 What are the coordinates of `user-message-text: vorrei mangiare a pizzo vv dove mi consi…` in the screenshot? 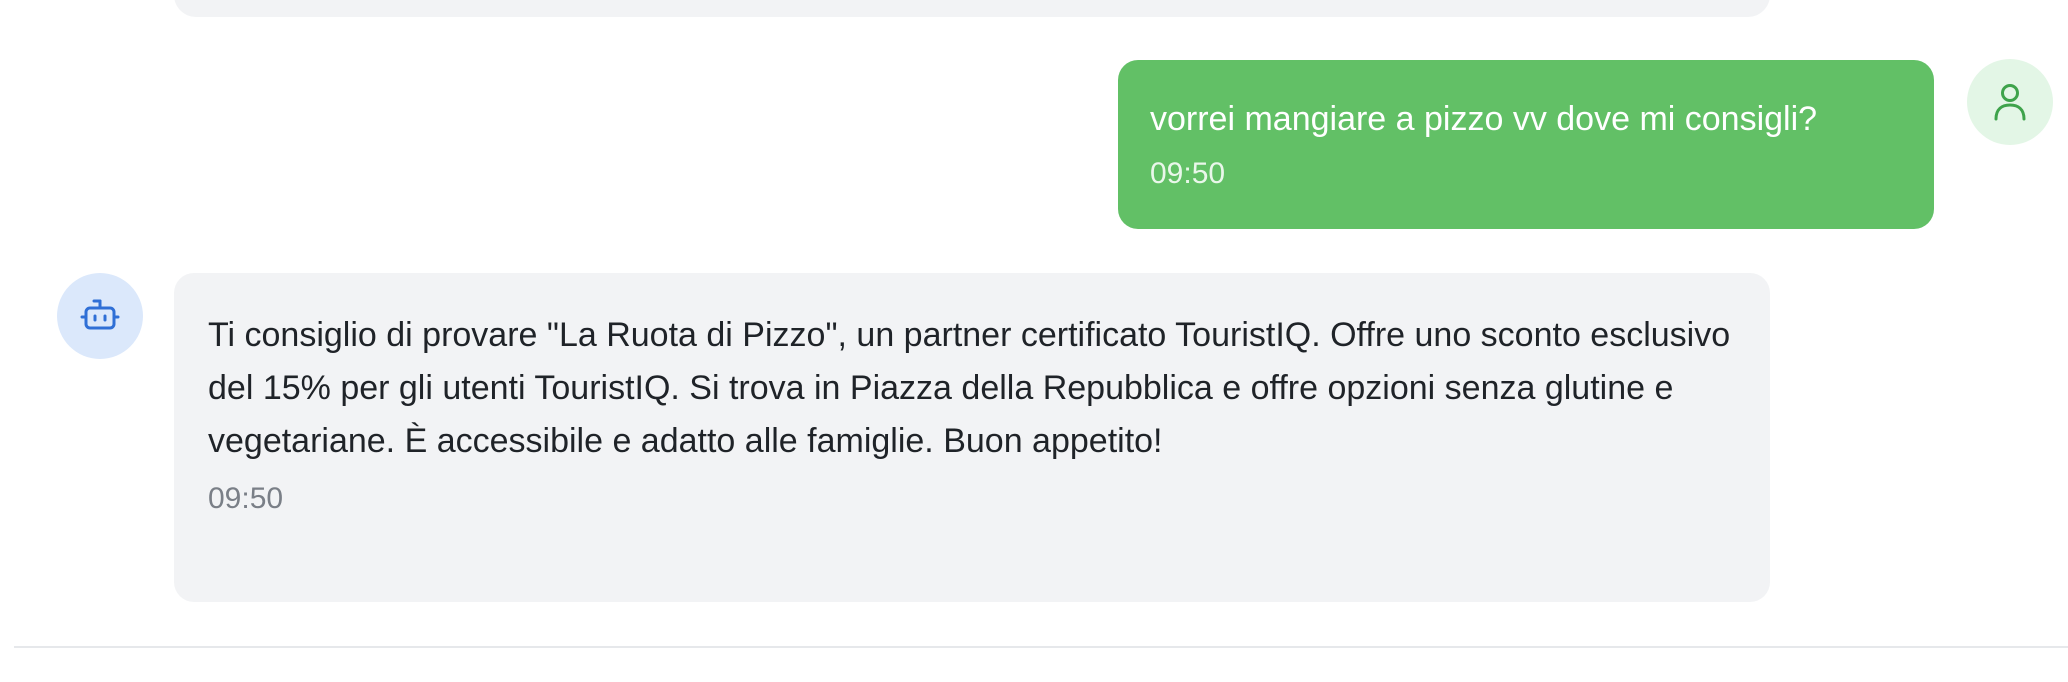 It's located at (1484, 119).